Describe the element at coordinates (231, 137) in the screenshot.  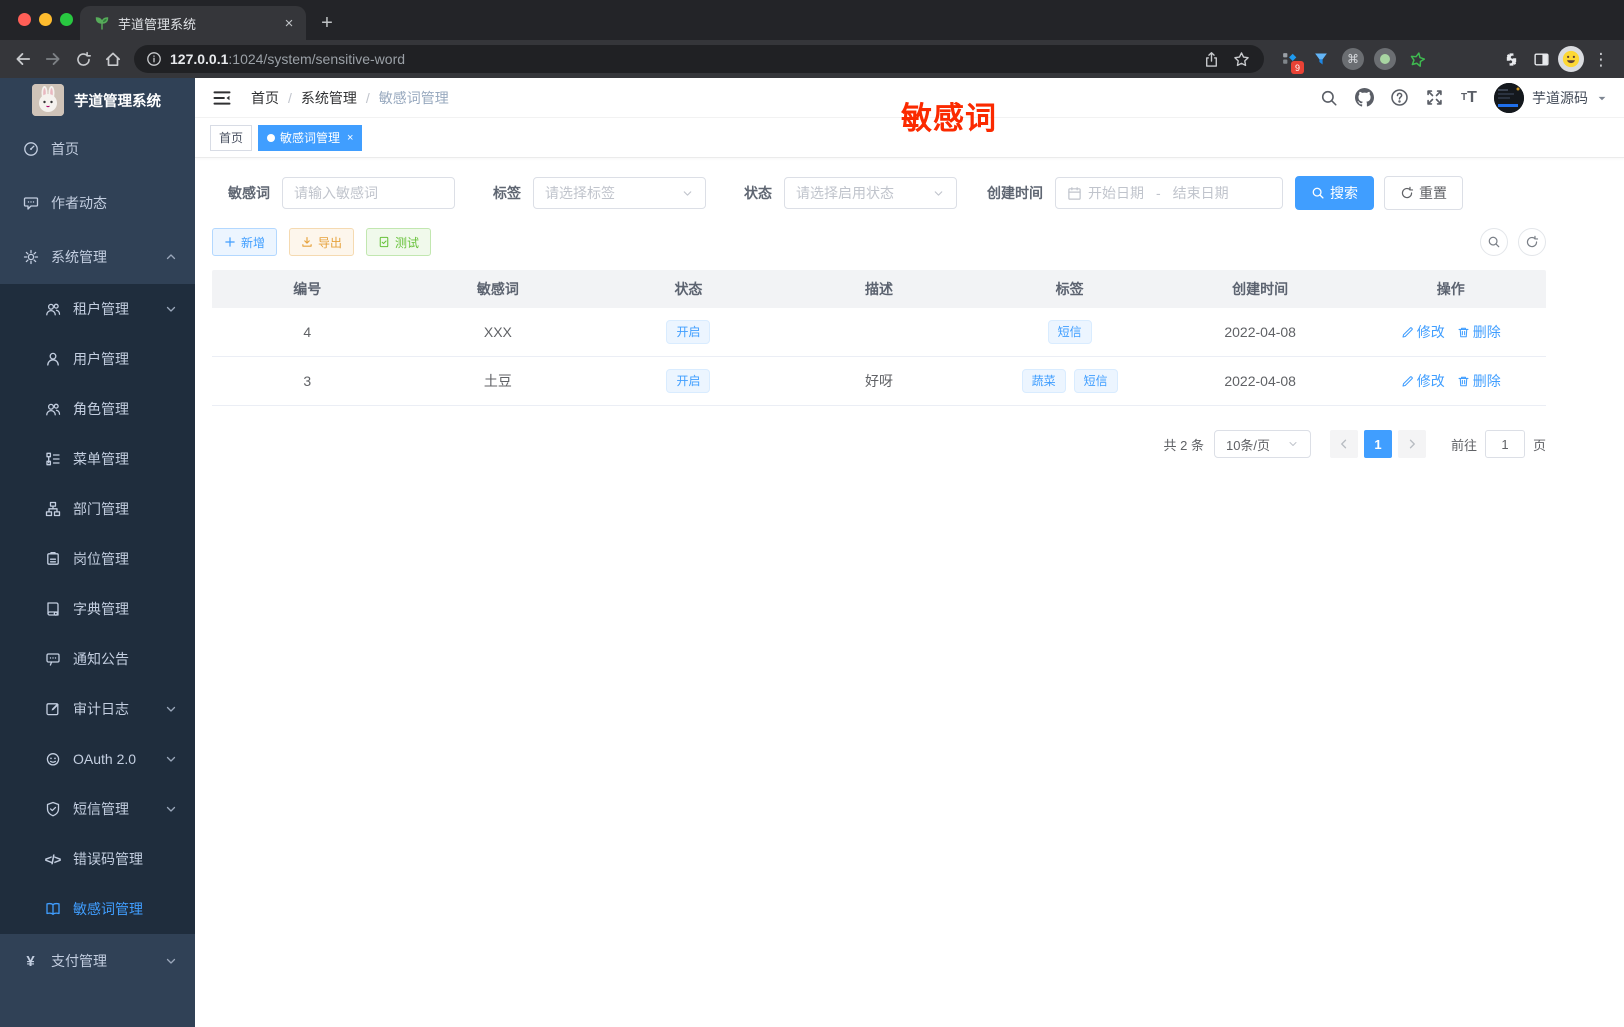
I see `tags-view-tab-0: 首页` at that location.